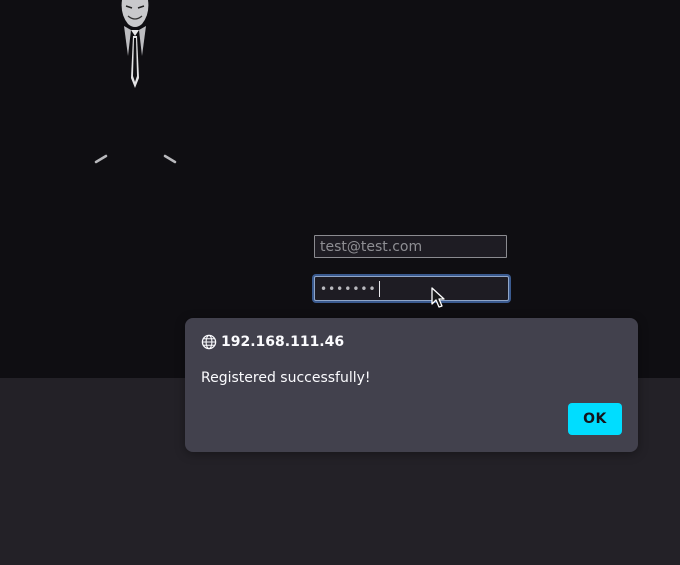  What do you see at coordinates (379, 288) in the screenshot?
I see `text-caret` at bounding box center [379, 288].